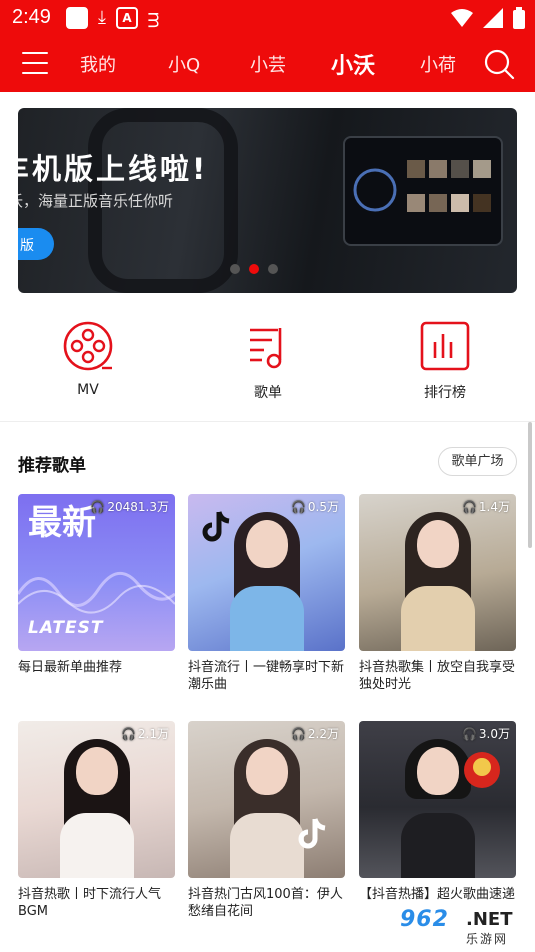 The image size is (535, 952). What do you see at coordinates (35, 63) in the screenshot?
I see `menu-icon` at bounding box center [35, 63].